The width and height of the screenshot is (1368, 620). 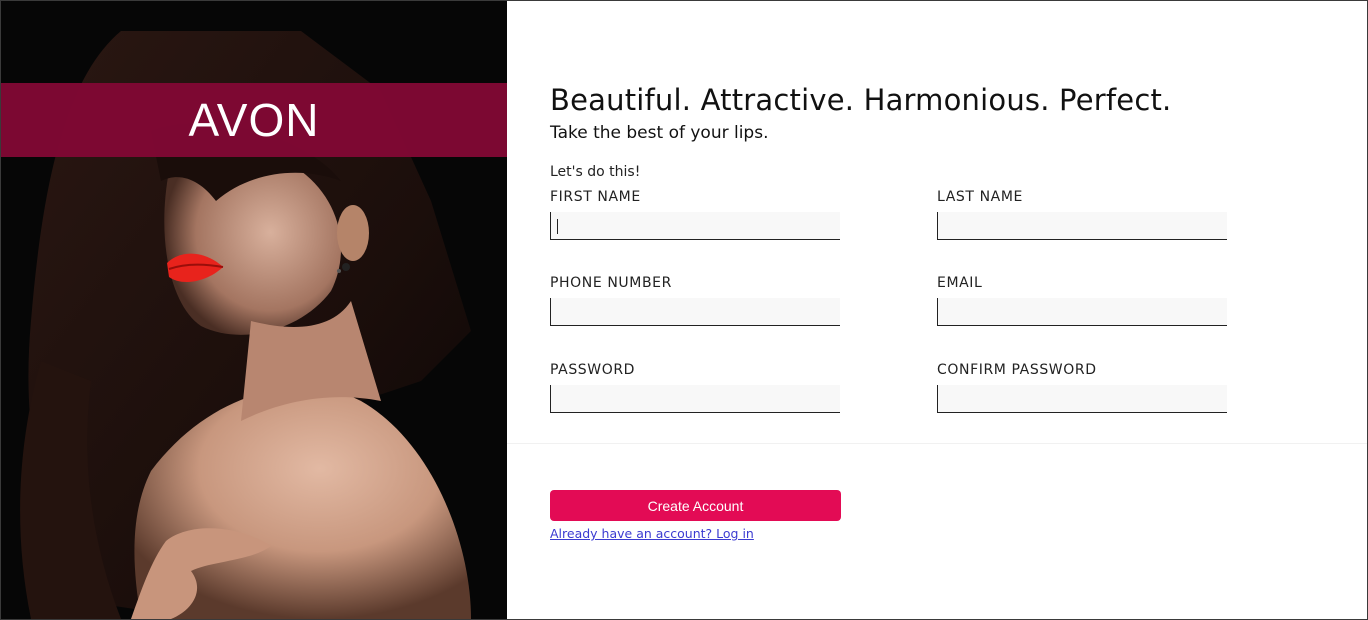 What do you see at coordinates (595, 197) in the screenshot?
I see `first-name-label: FIRST NAME` at bounding box center [595, 197].